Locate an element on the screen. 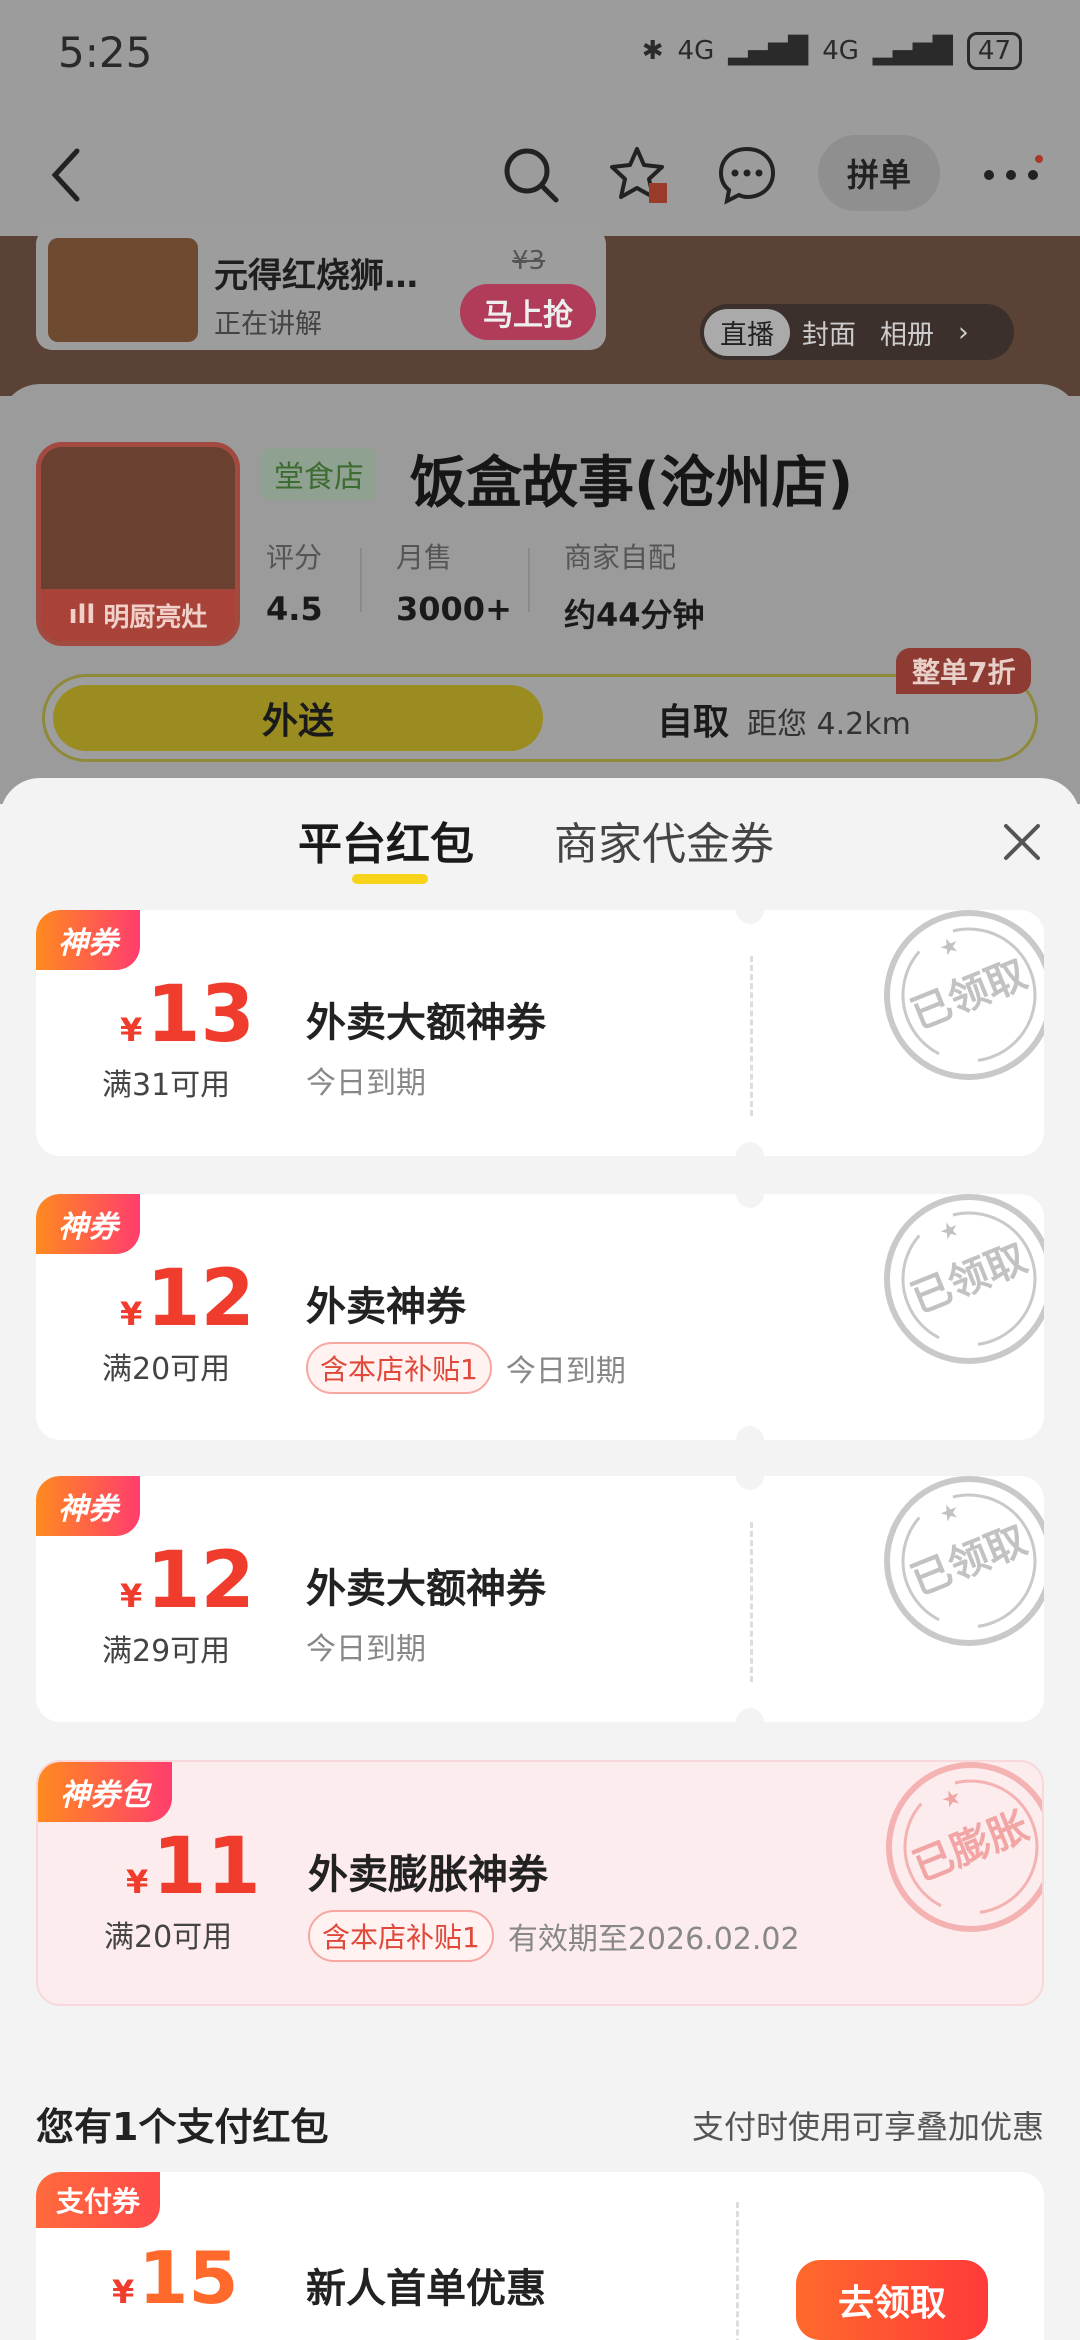 The image size is (1080, 2340). coupon-card: 神券 ¥ 13 满31可用 外卖大额神券 今日到期 已领取 ★ is located at coordinates (540, 1033).